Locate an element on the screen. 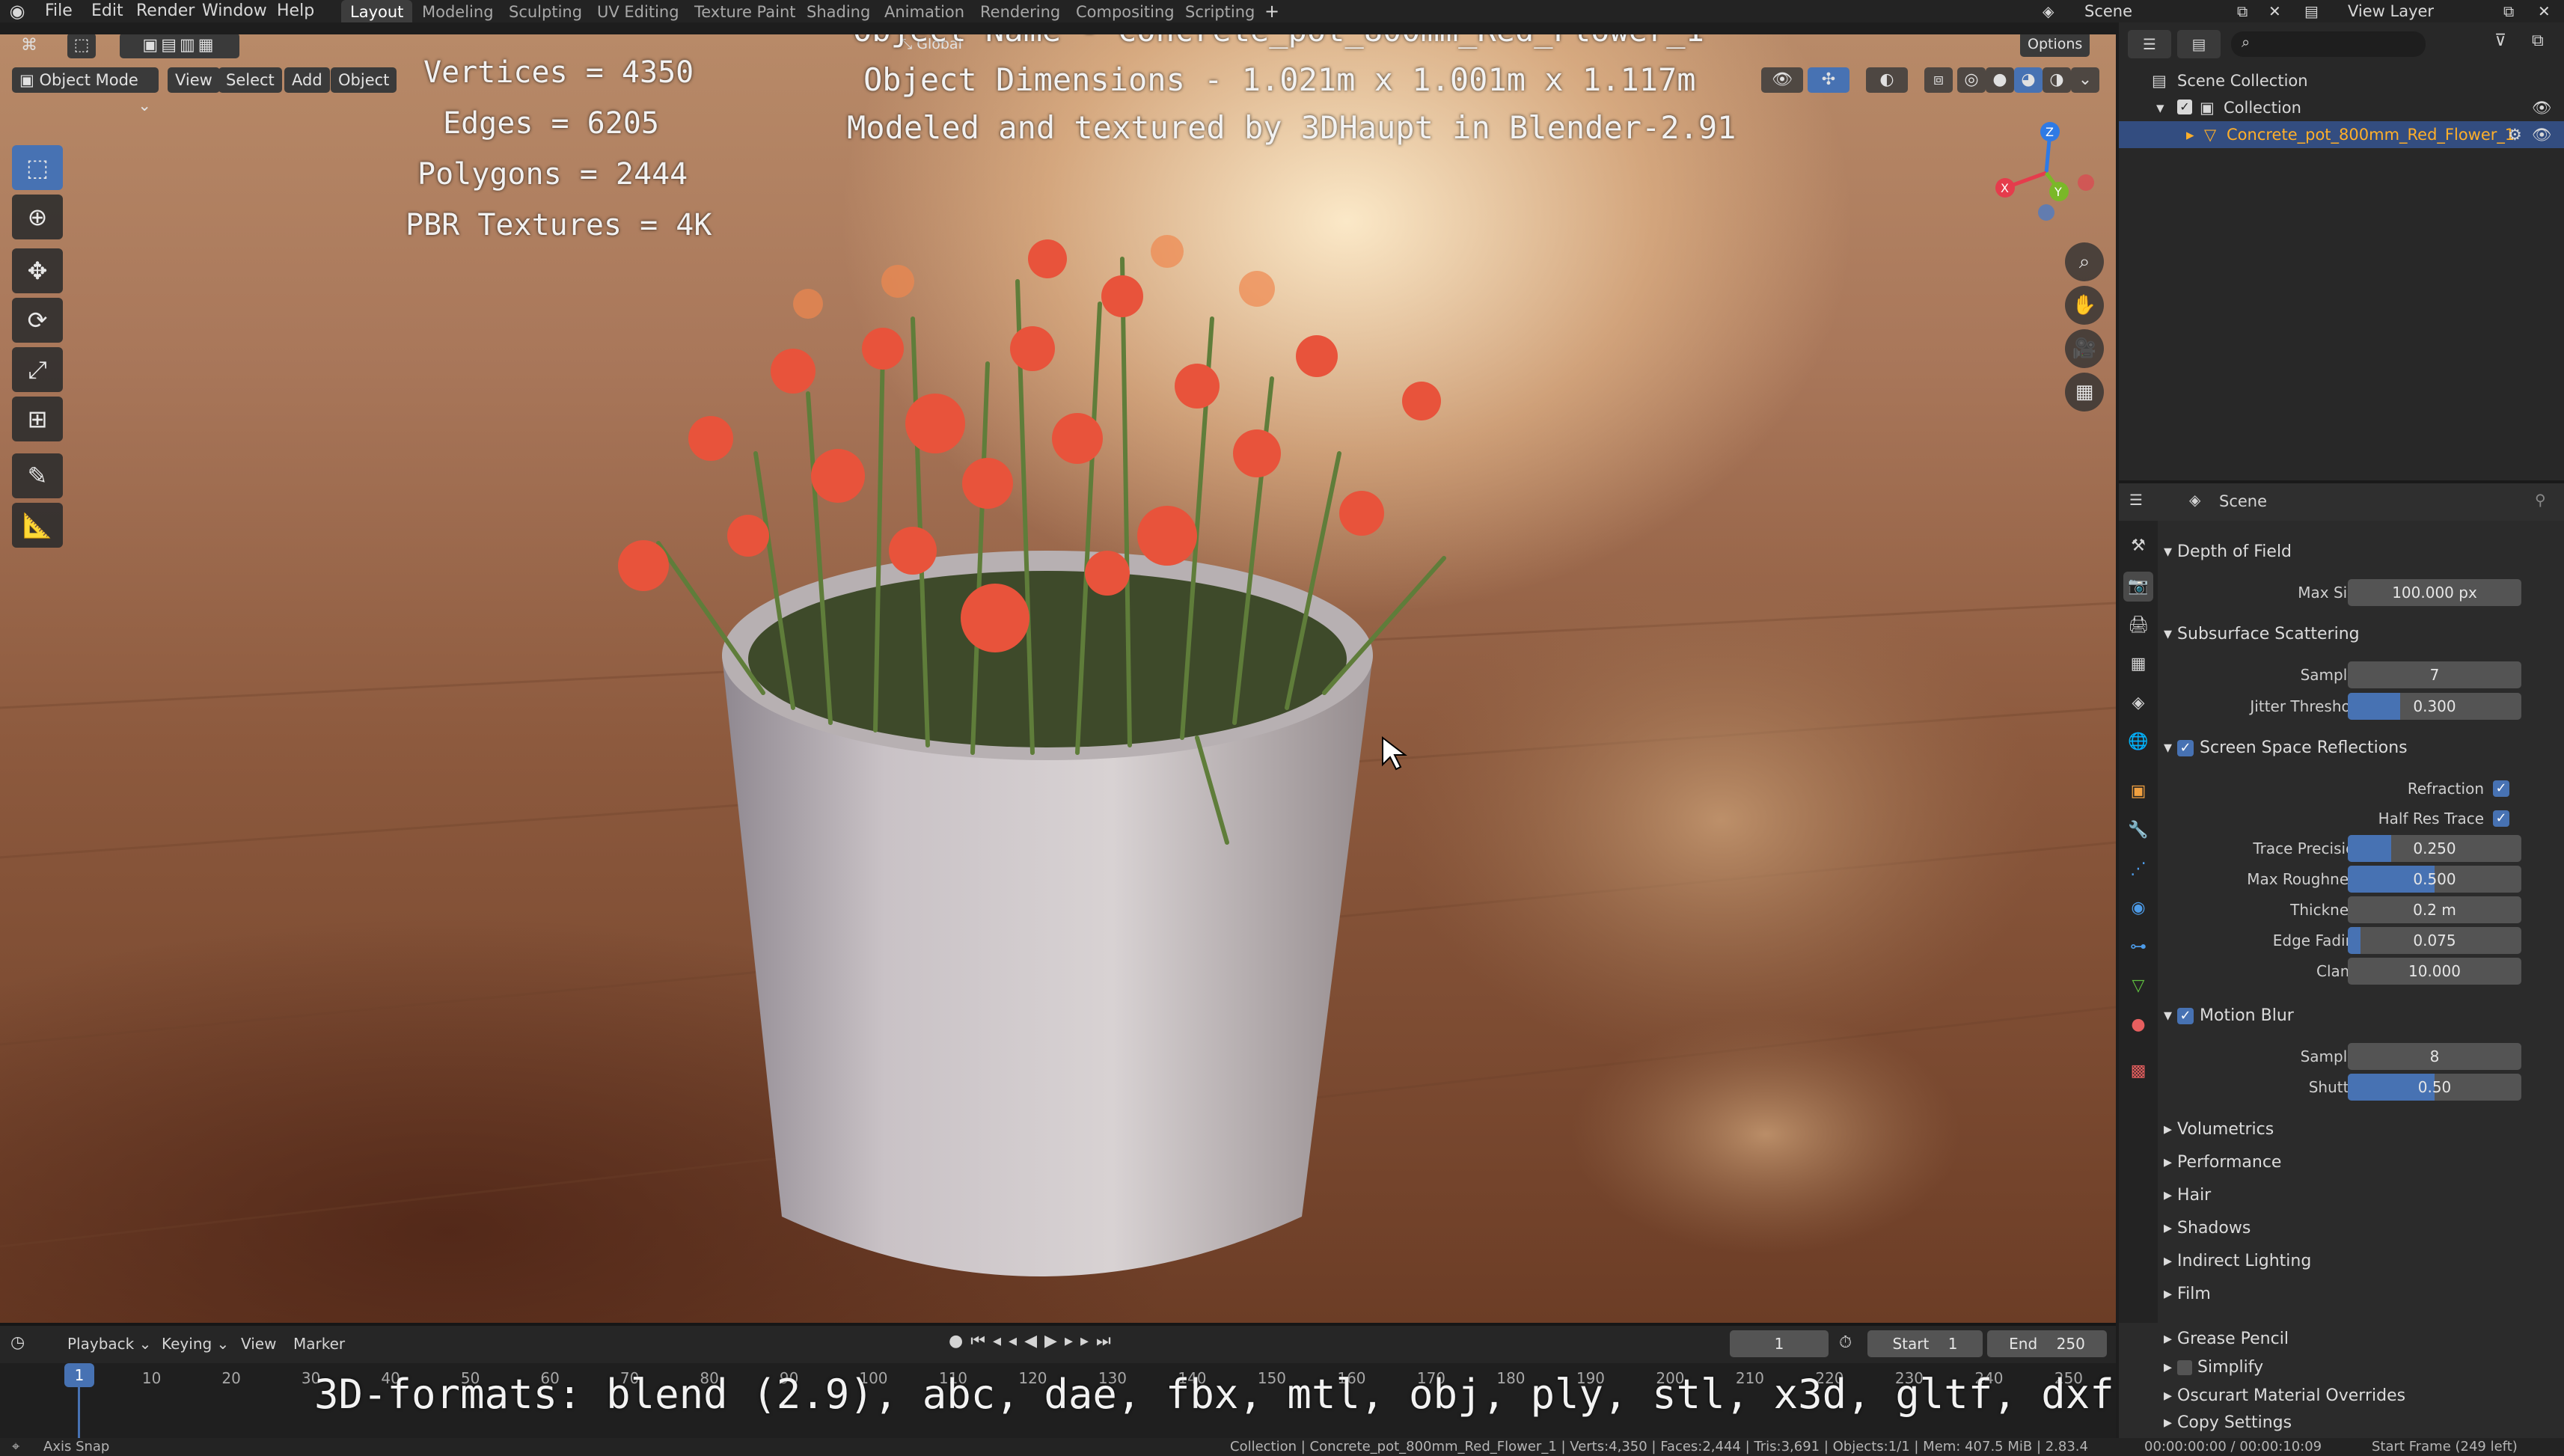  particles-tab-icon: ⋰ is located at coordinates (2138, 869).